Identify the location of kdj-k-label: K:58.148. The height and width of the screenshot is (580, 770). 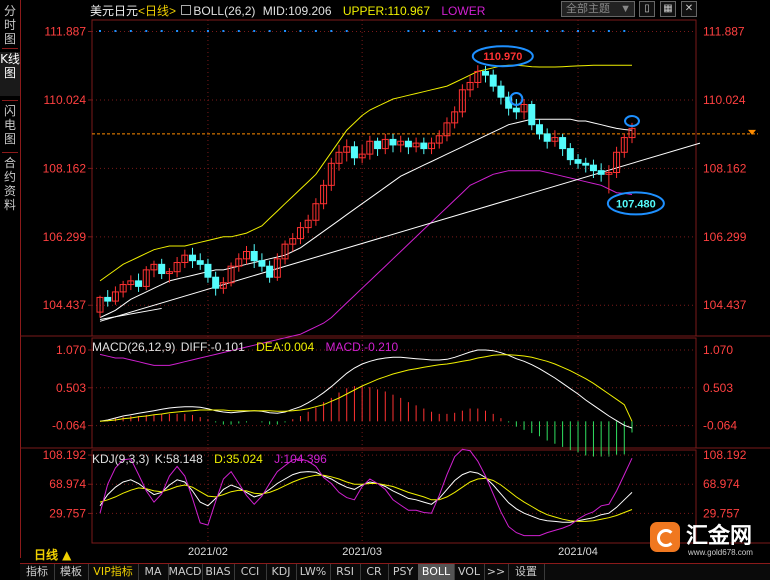
(178, 459).